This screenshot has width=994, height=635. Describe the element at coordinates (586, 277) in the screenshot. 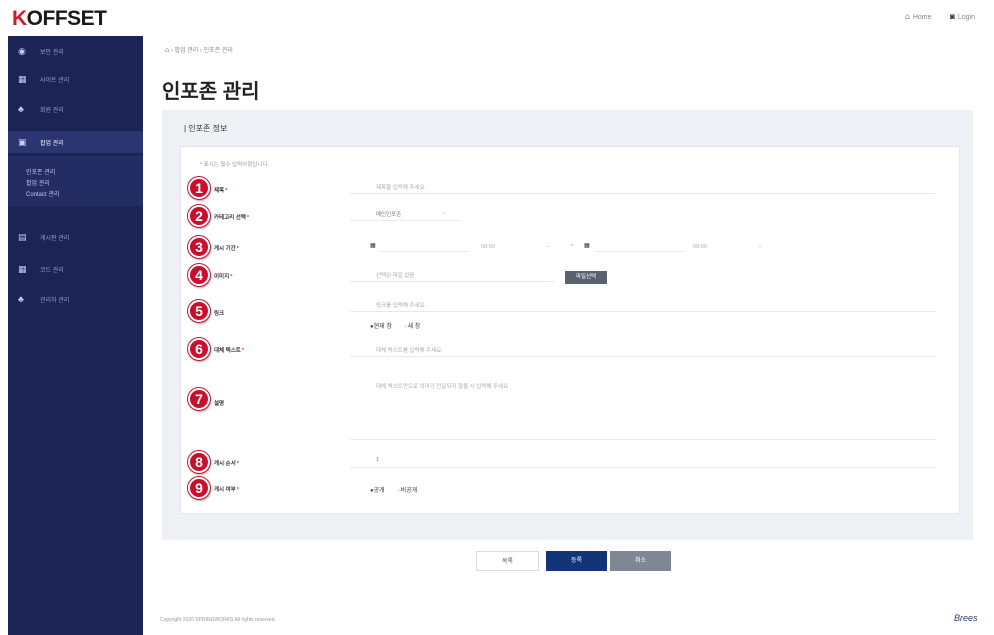

I see `file-select-button: 파일선택` at that location.